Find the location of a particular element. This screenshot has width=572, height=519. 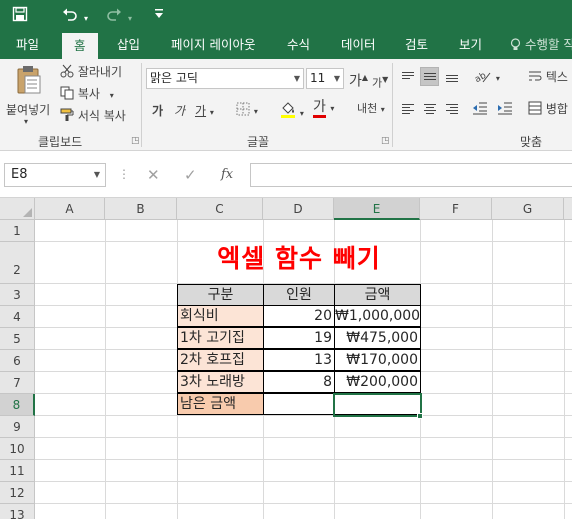

format-painter-button: 서식 복사 is located at coordinates (93, 116).